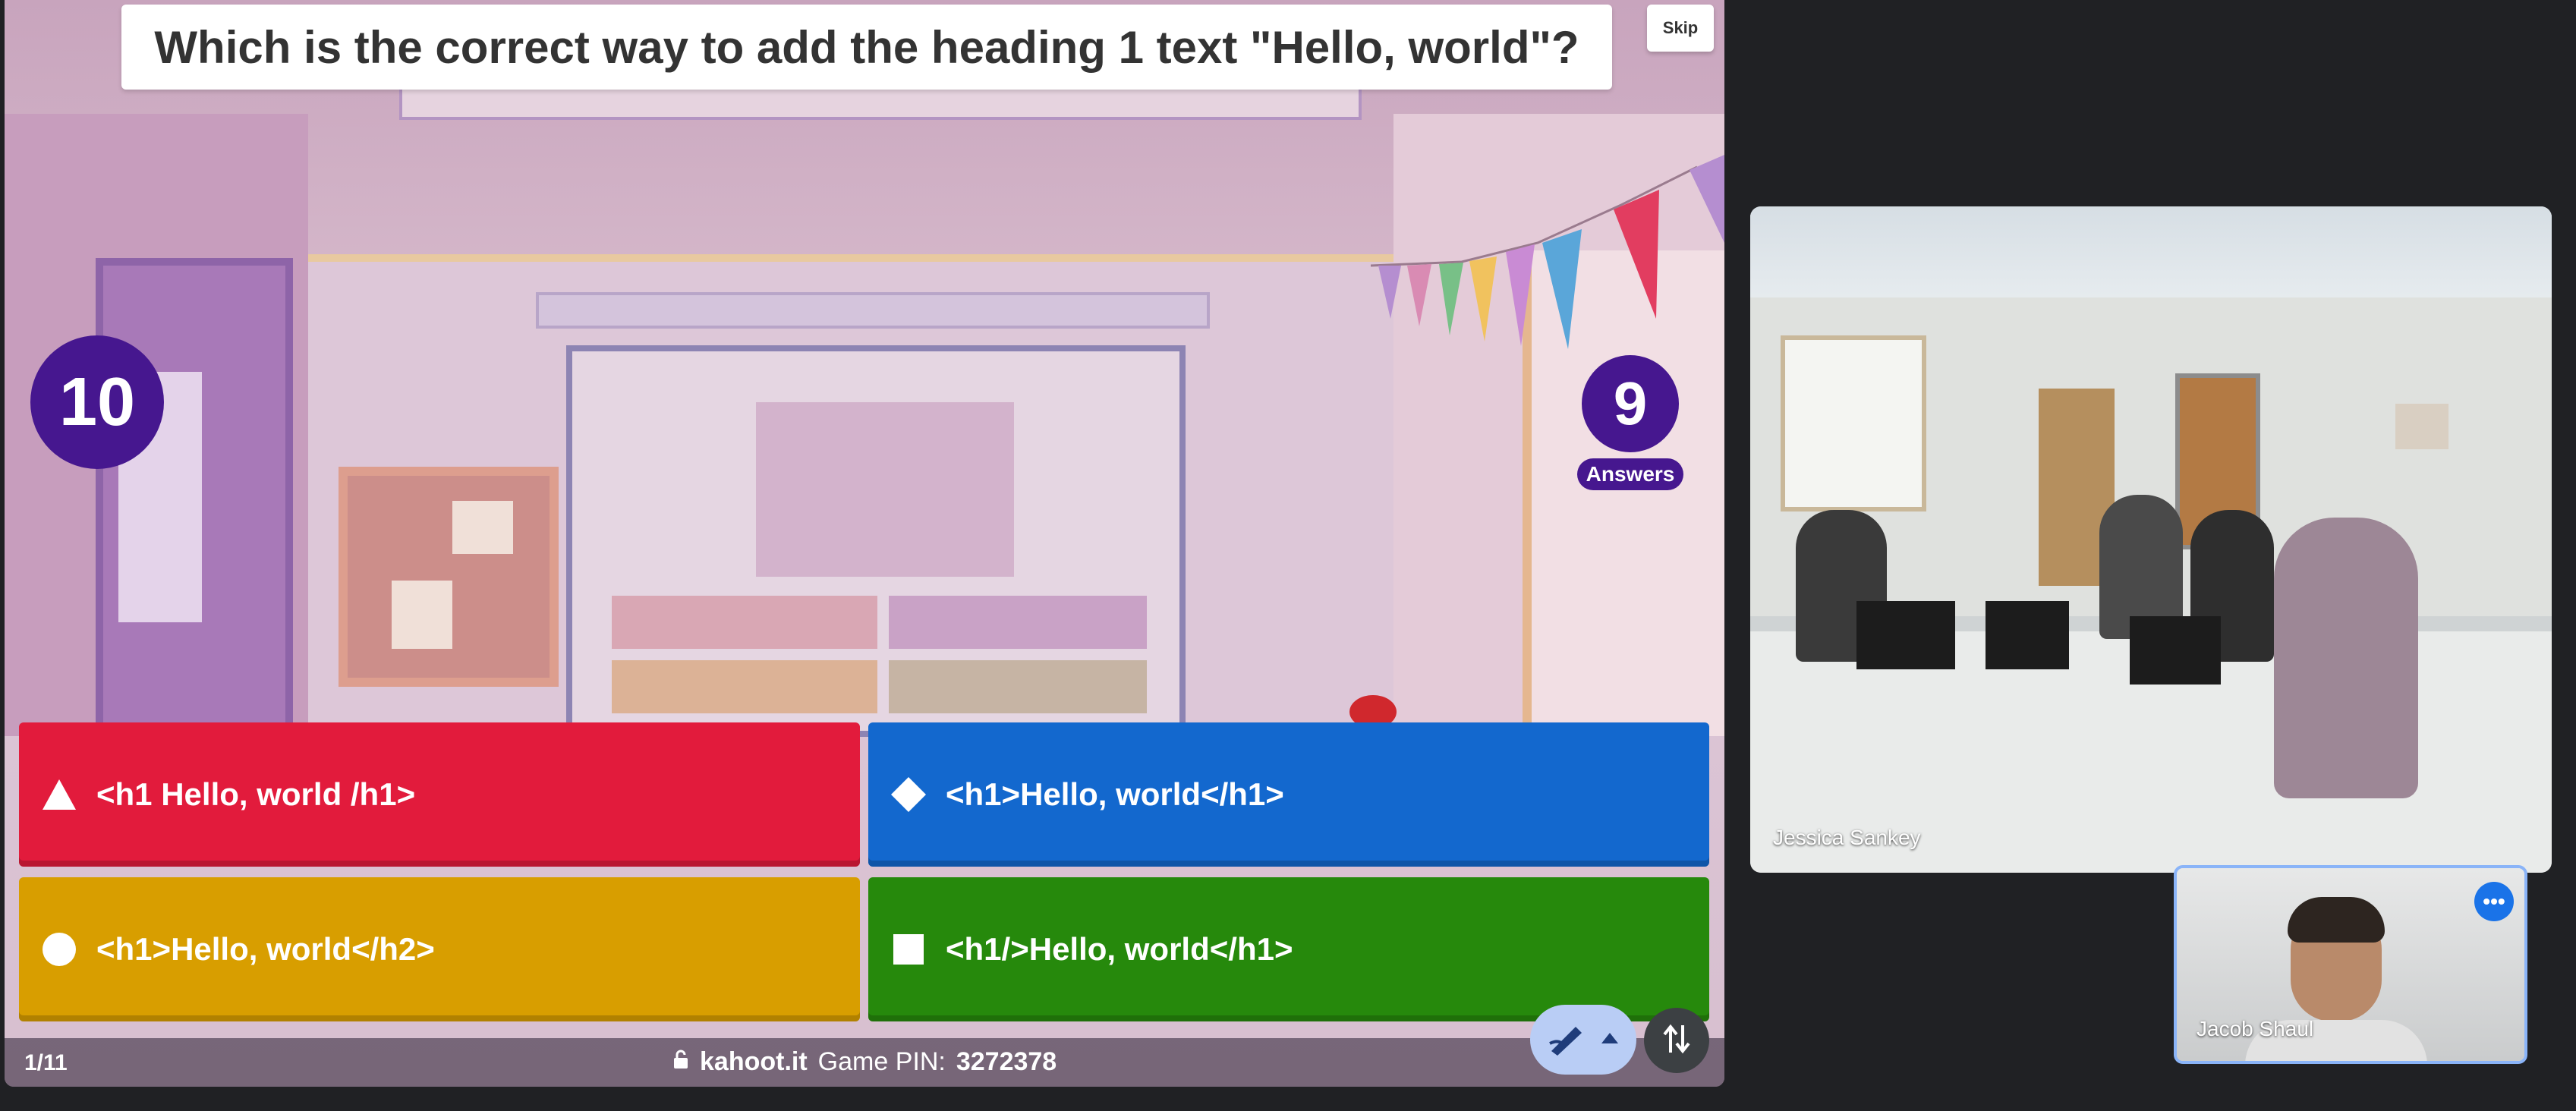  I want to click on kahoot-site: kahoot.it, so click(754, 1061).